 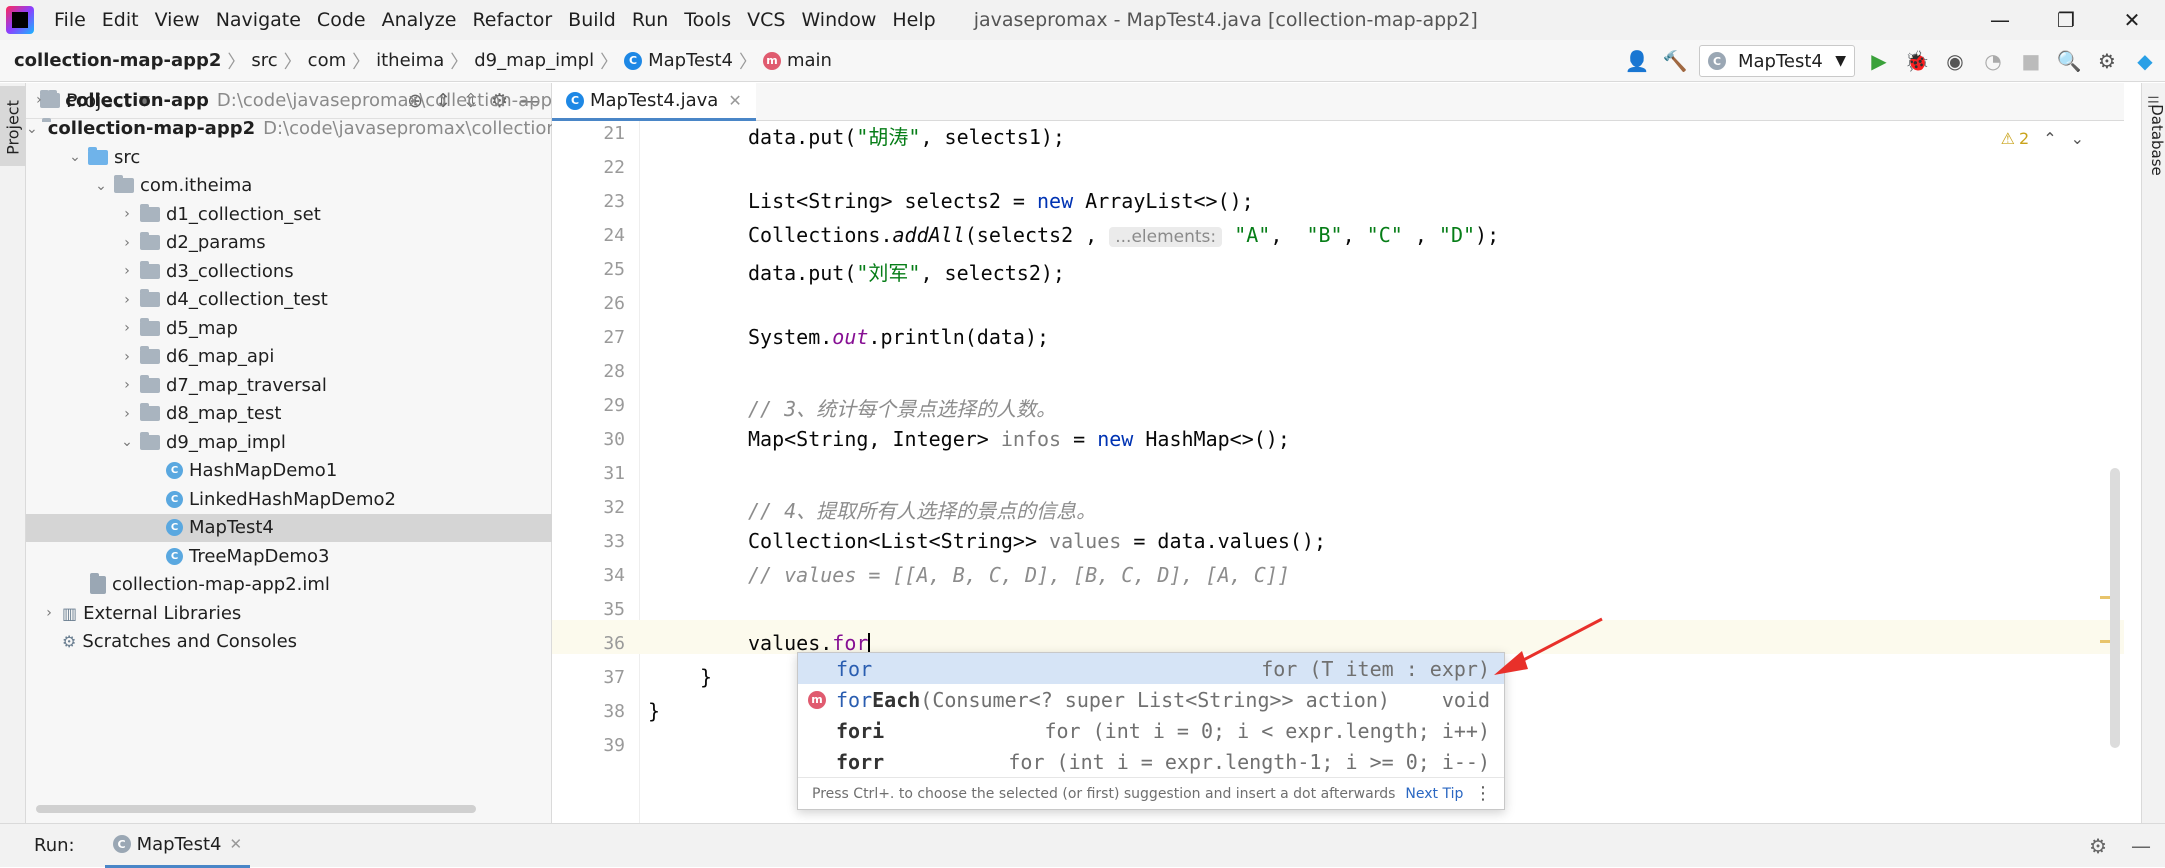 What do you see at coordinates (2000, 20) in the screenshot?
I see `minimize-button: —` at bounding box center [2000, 20].